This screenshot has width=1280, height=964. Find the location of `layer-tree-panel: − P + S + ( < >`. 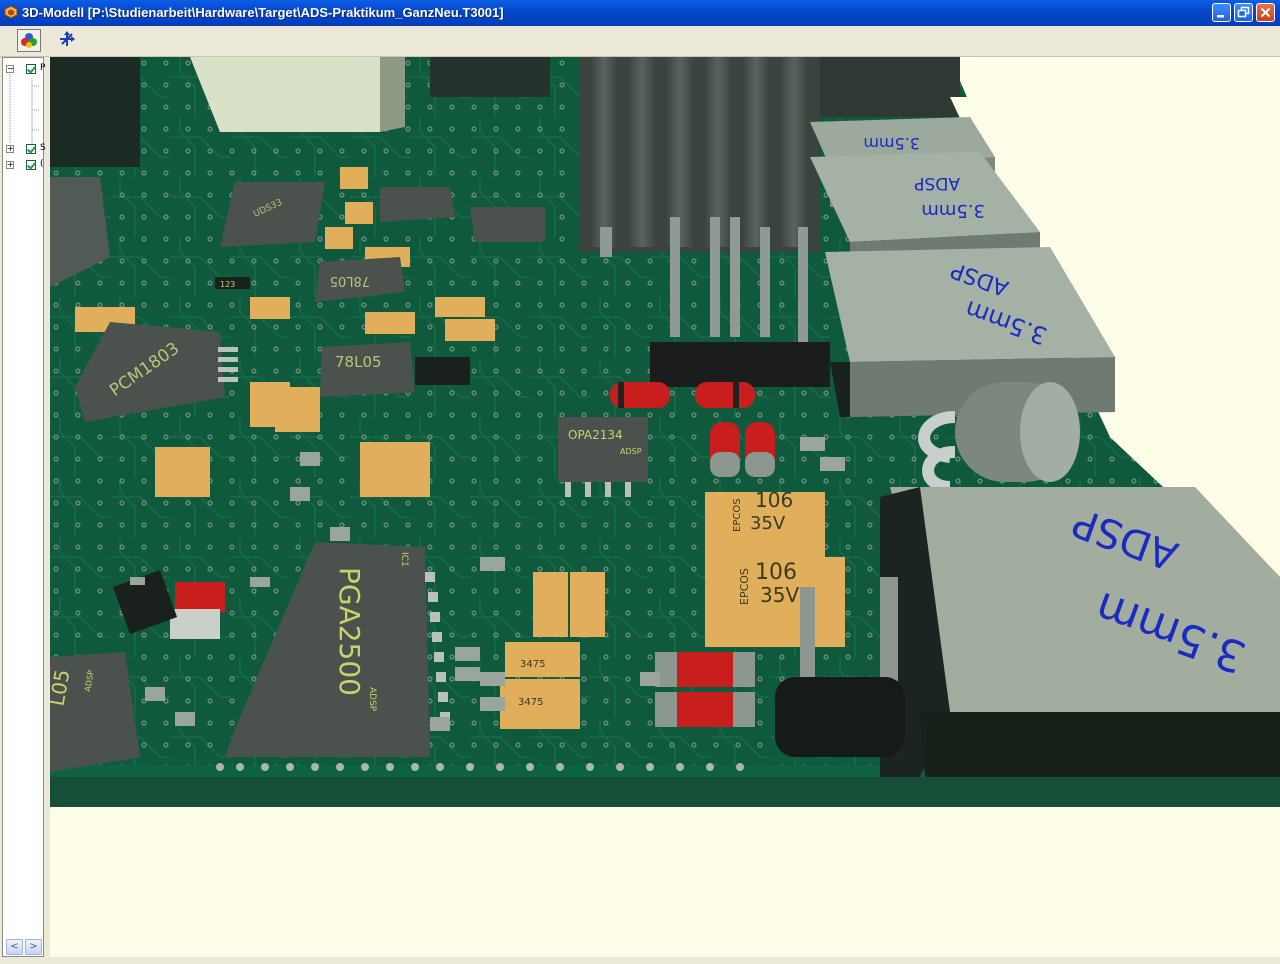

layer-tree-panel: − P + S + ( < > is located at coordinates (24, 507).